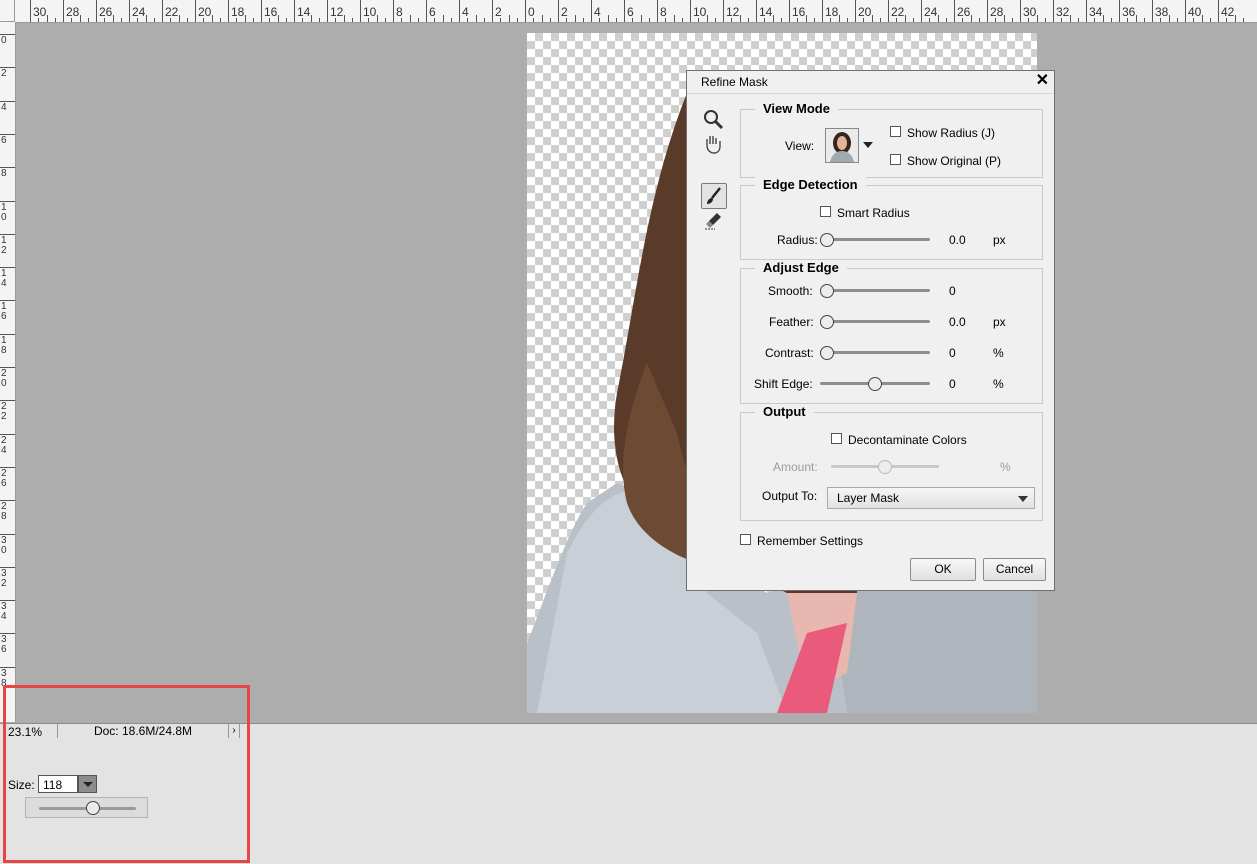  I want to click on ruler-tick-label: 0, so click(531, 12).